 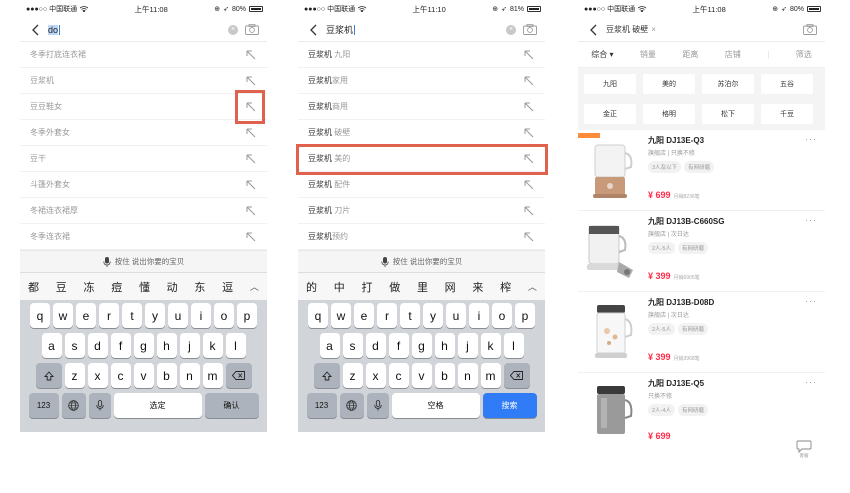 What do you see at coordinates (450, 287) in the screenshot?
I see `candidate-char: 网` at bounding box center [450, 287].